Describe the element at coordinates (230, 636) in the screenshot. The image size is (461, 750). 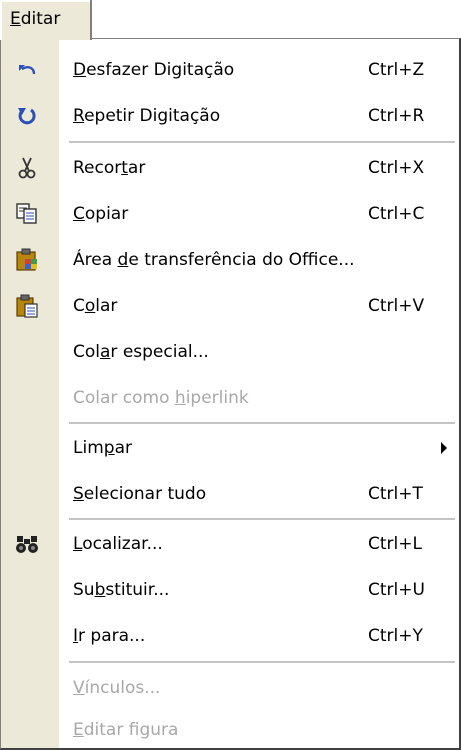
I see `menu-item-go-to: Ir para... Ctrl+Y` at that location.